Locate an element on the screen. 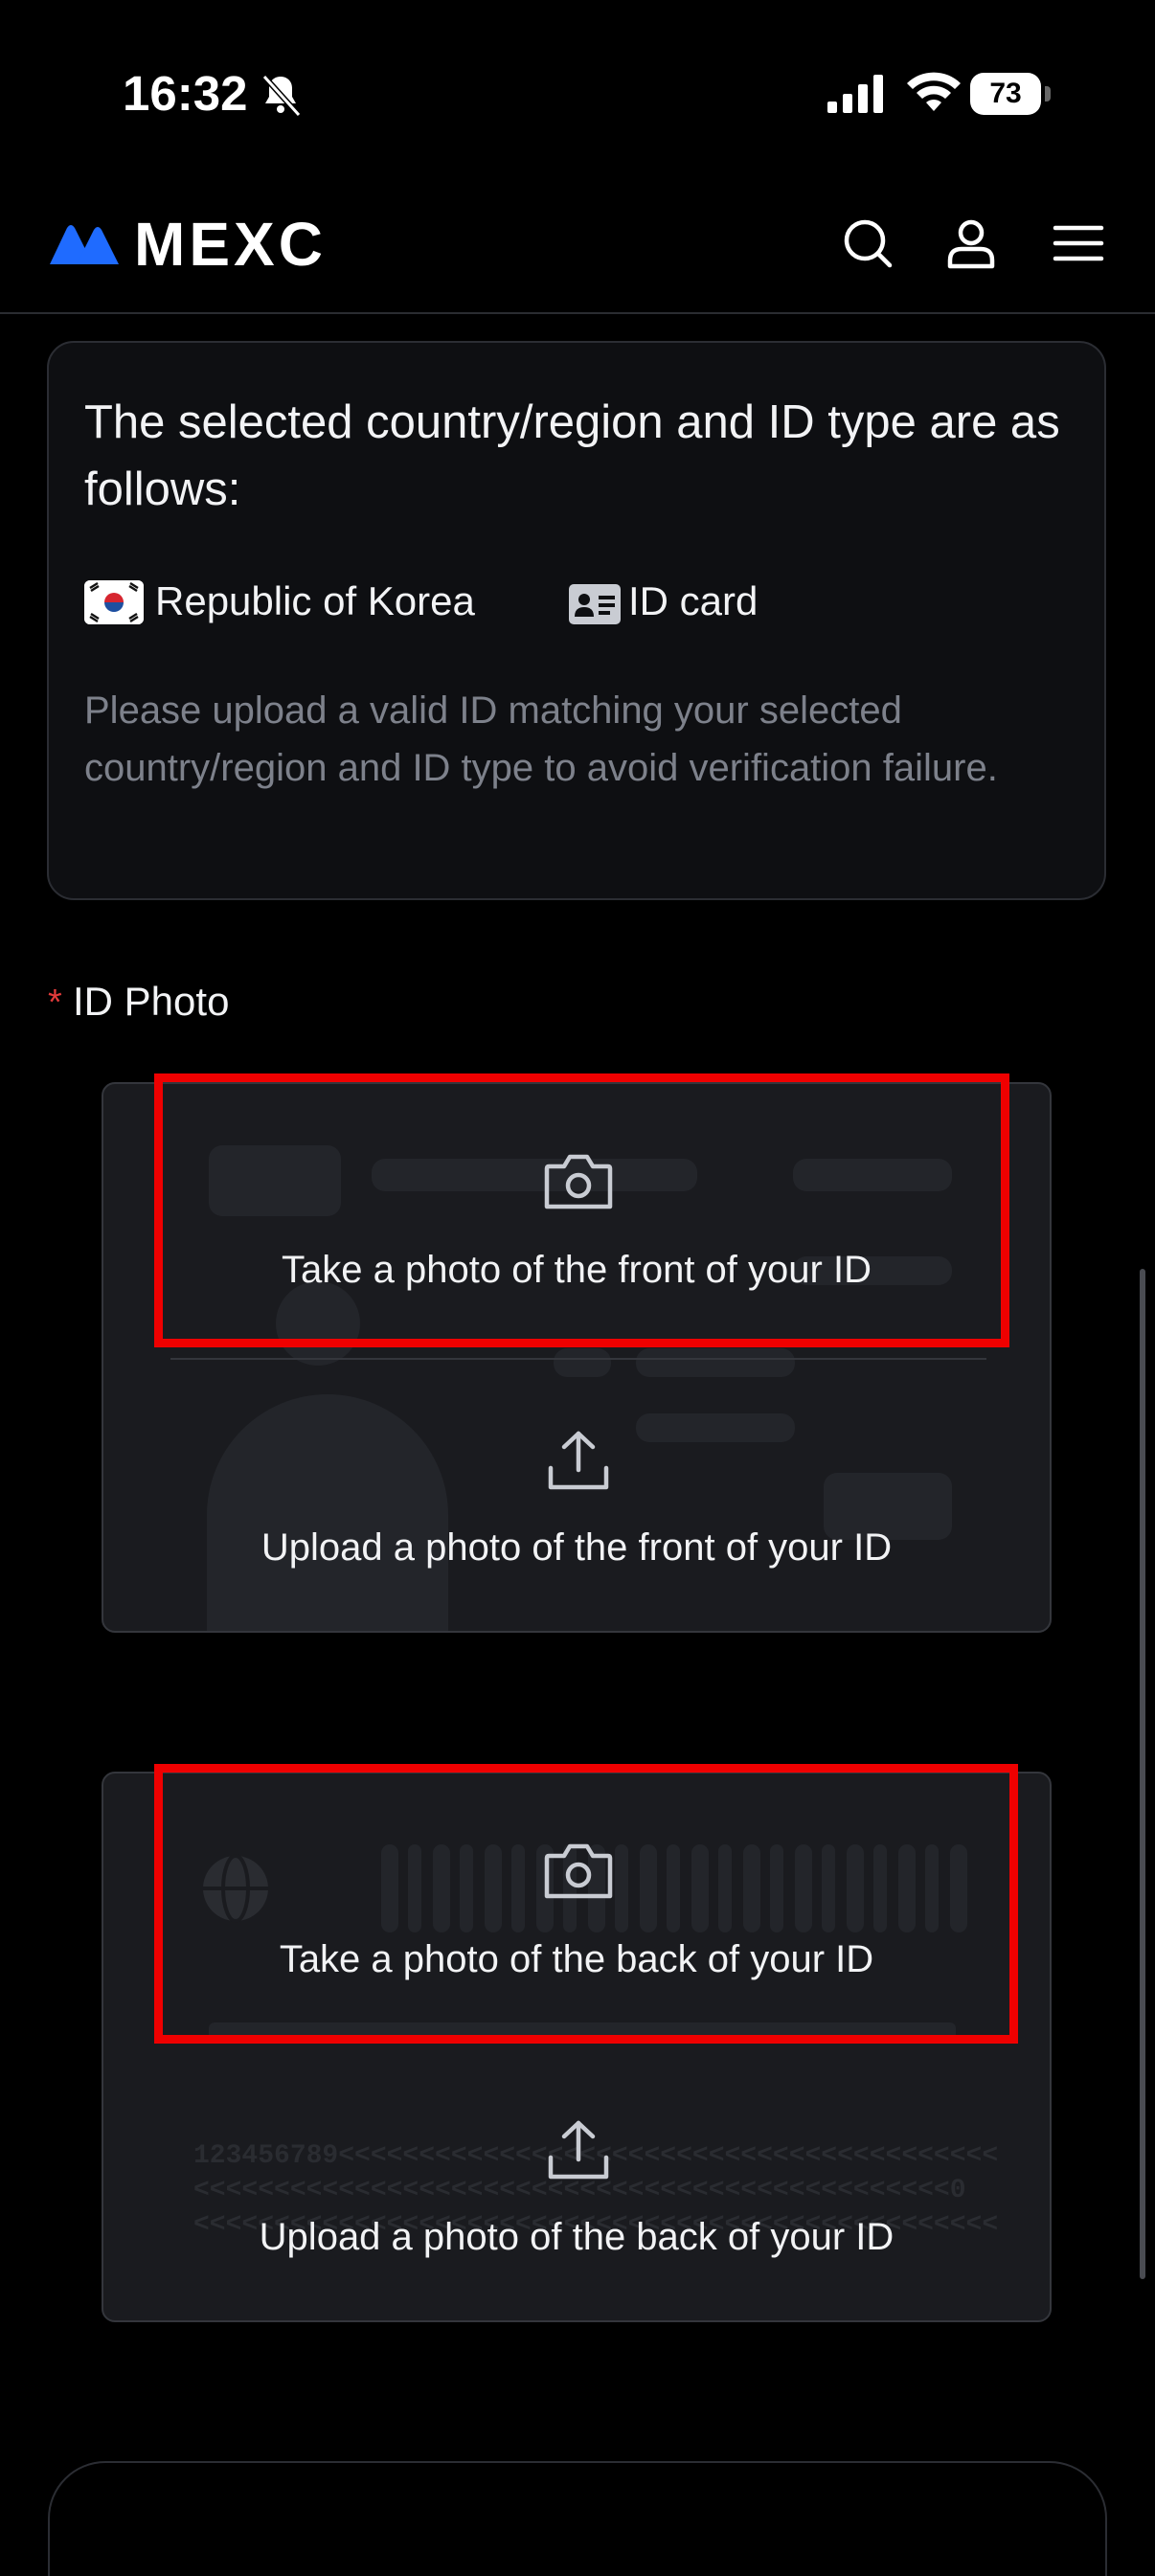 This screenshot has height=2576, width=1155. battery-level: 73 is located at coordinates (1005, 94).